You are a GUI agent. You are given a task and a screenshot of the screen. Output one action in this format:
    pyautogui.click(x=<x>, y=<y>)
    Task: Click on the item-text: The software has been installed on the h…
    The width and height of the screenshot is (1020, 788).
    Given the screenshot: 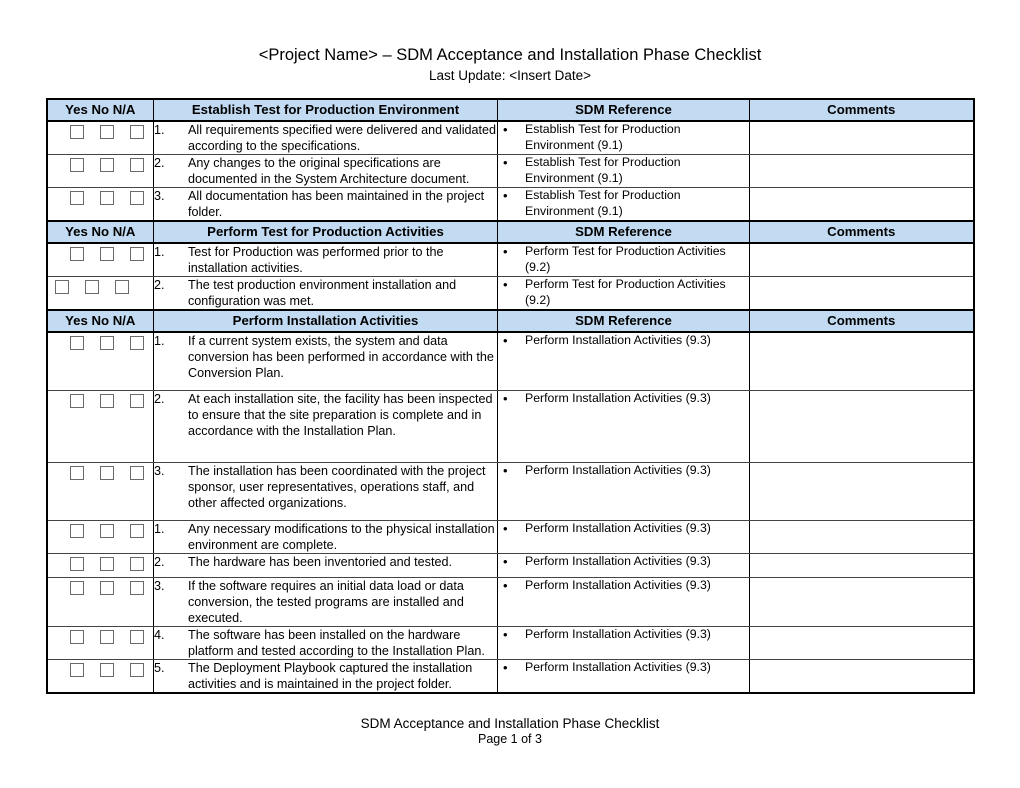 What is the action you would take?
    pyautogui.click(x=336, y=642)
    